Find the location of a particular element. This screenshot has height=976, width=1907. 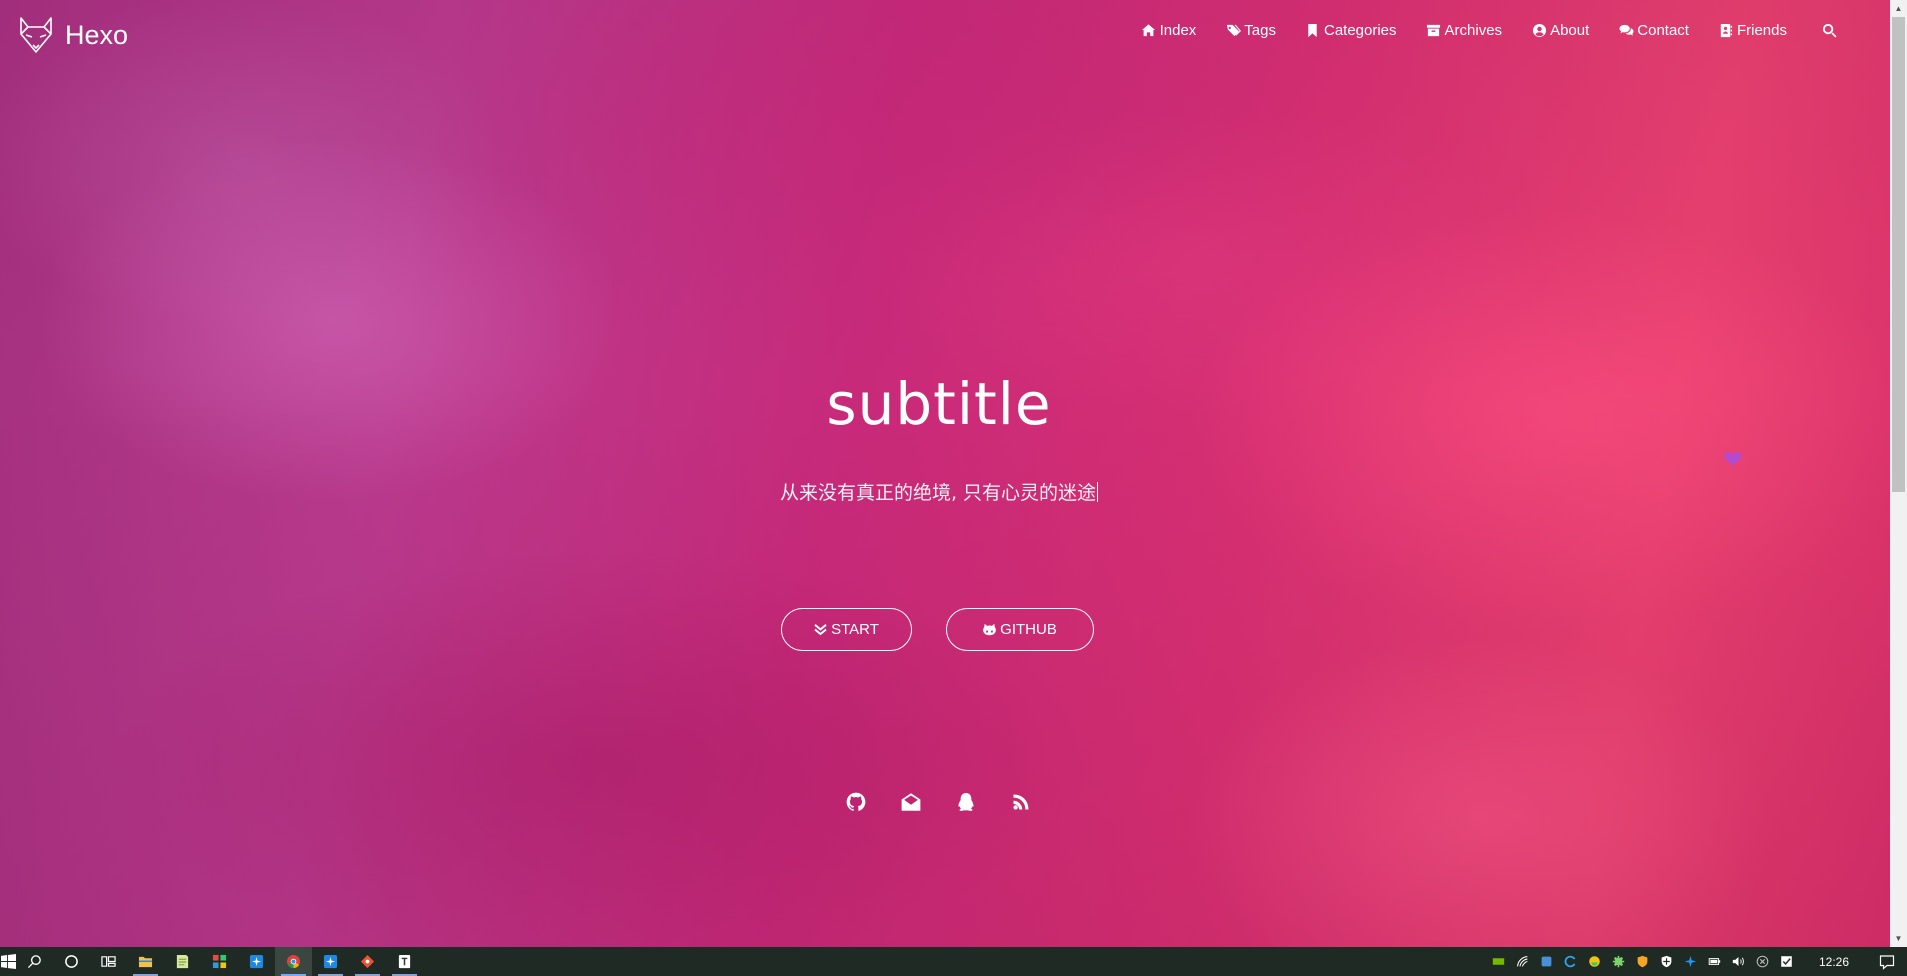

cortana-icon is located at coordinates (71, 961).